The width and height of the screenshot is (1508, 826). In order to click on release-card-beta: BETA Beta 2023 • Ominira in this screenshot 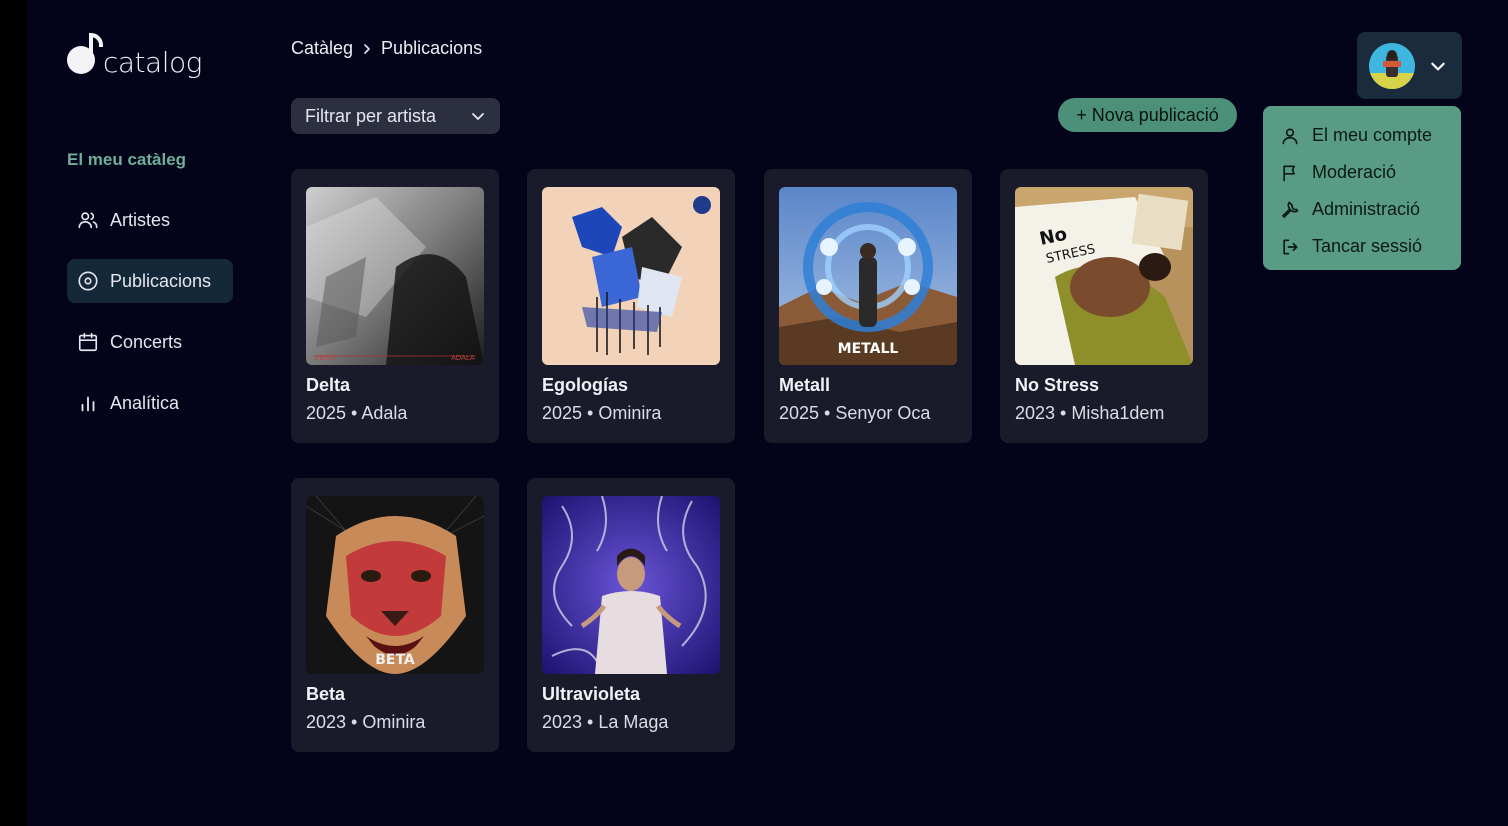, I will do `click(395, 615)`.